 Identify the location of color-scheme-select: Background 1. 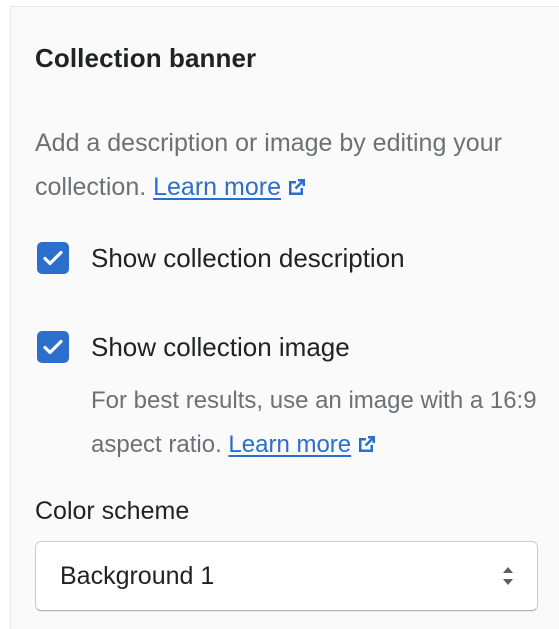
(286, 576).